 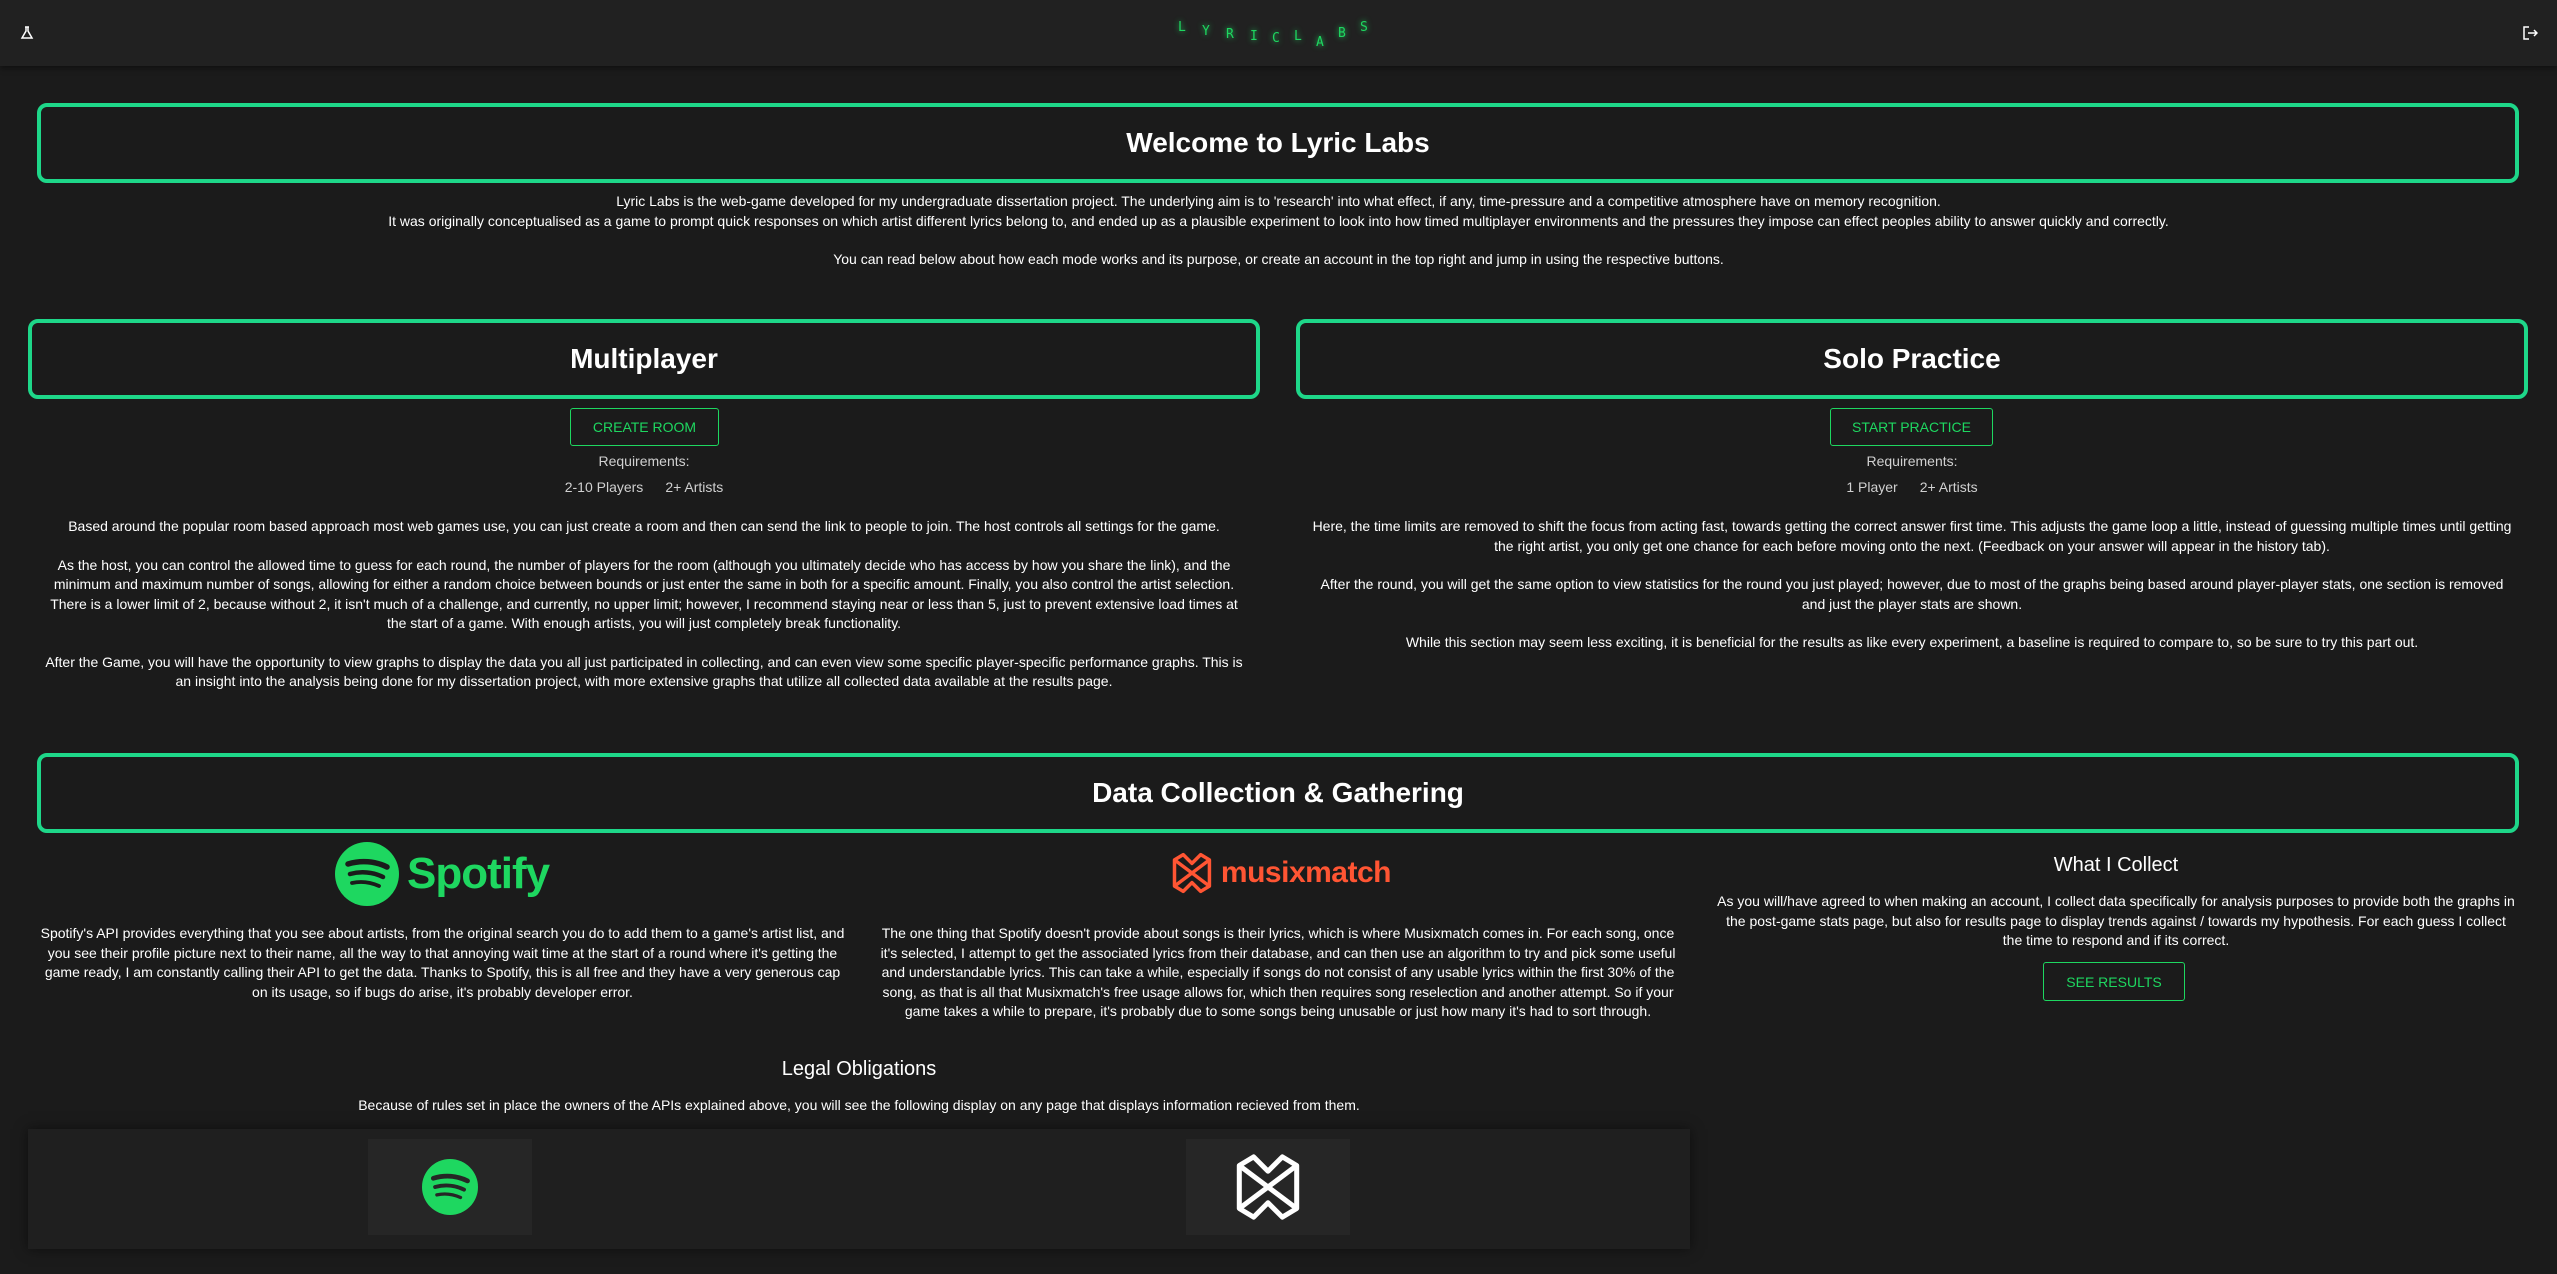 What do you see at coordinates (1911, 427) in the screenshot?
I see `start-practice-button: START PRACTICE` at bounding box center [1911, 427].